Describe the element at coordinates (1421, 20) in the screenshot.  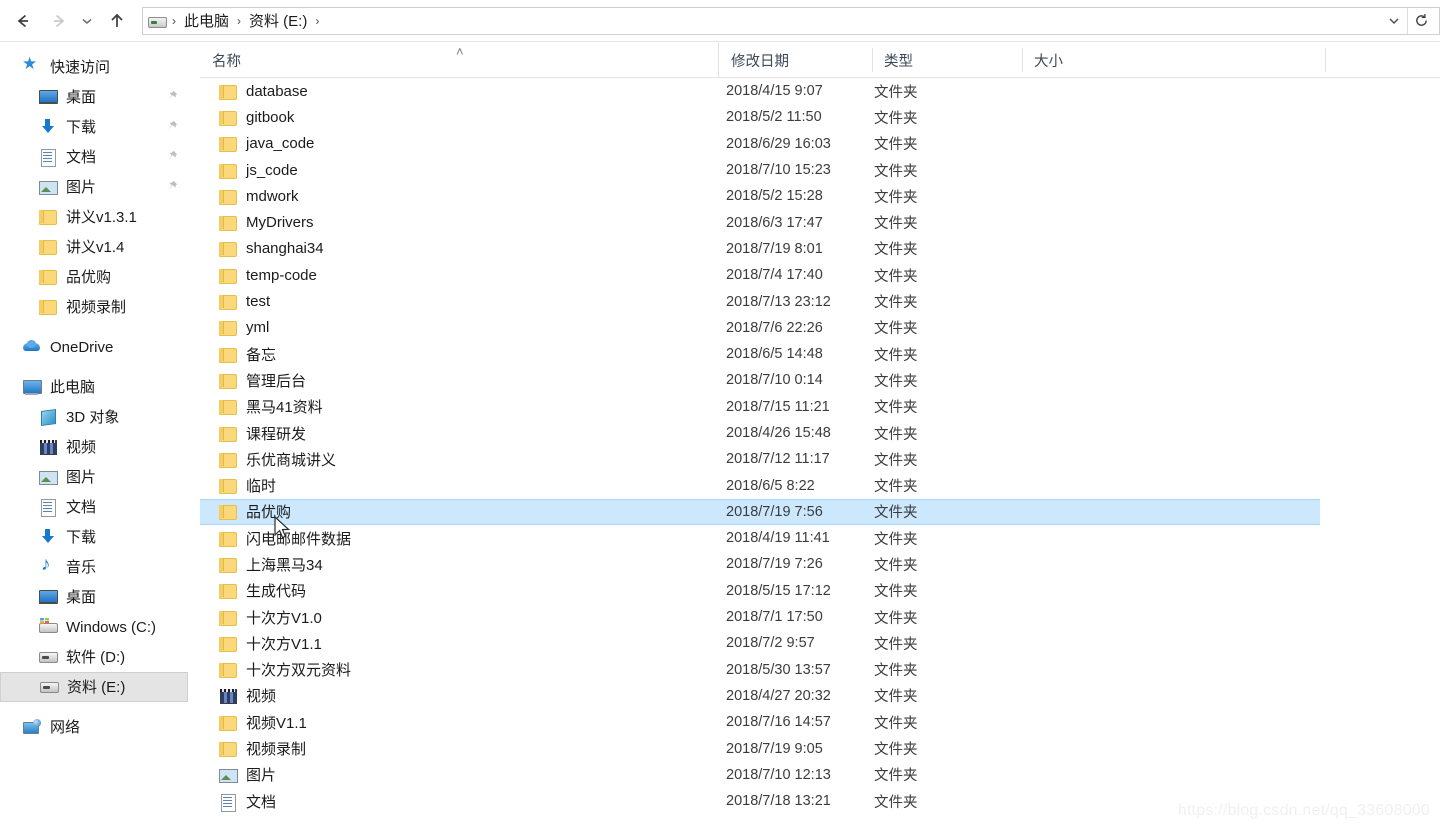
I see `refresh-button` at that location.